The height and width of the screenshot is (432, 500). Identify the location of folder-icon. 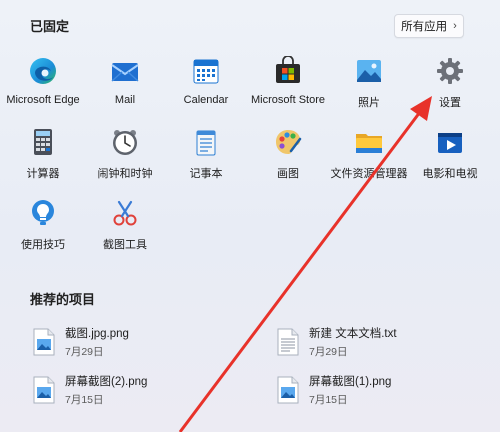
(369, 143).